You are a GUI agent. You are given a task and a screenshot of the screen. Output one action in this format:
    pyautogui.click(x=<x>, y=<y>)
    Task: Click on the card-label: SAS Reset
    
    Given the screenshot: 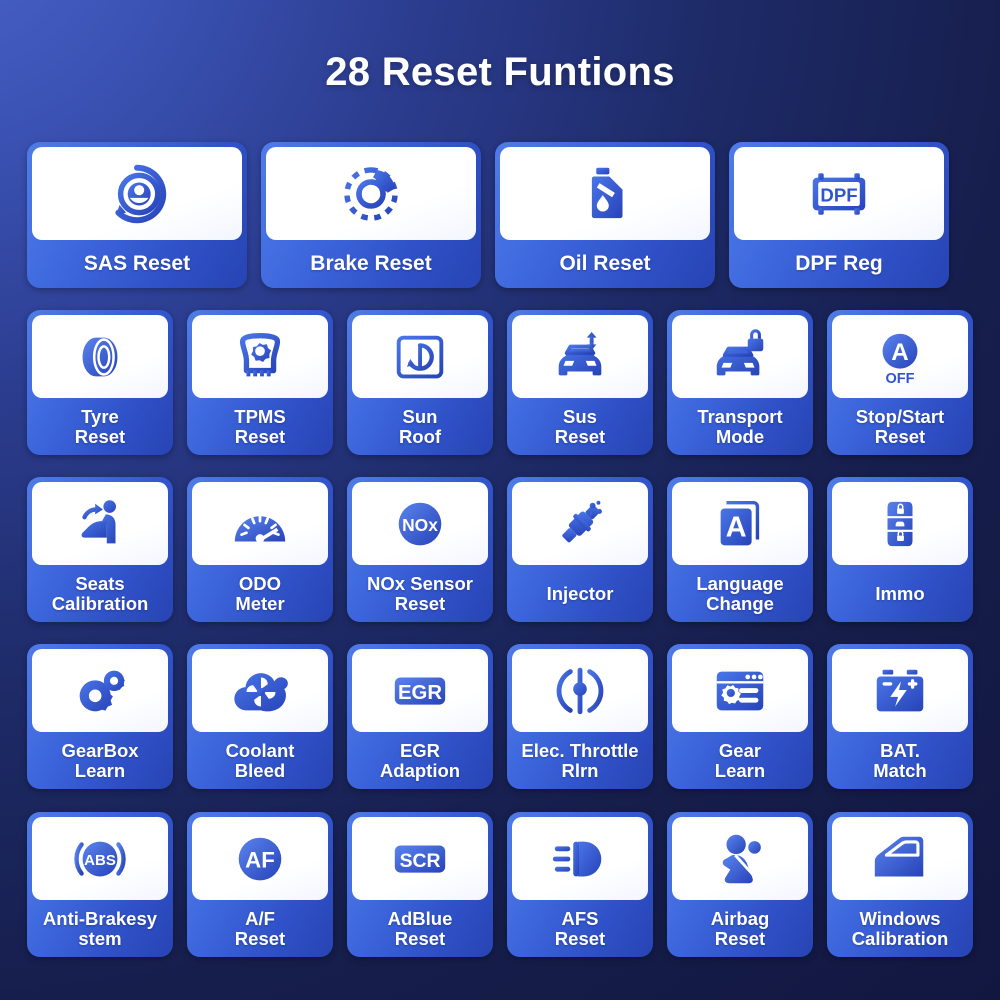 What is the action you would take?
    pyautogui.click(x=137, y=263)
    